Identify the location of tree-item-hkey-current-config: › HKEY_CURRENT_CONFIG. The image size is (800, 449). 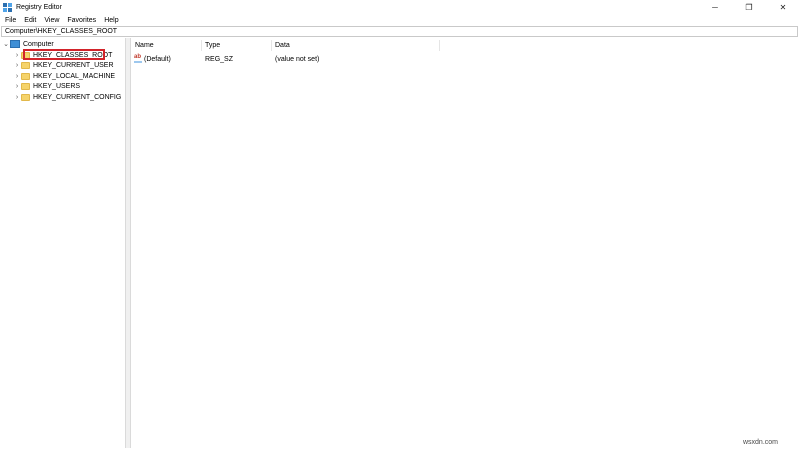
(67, 97).